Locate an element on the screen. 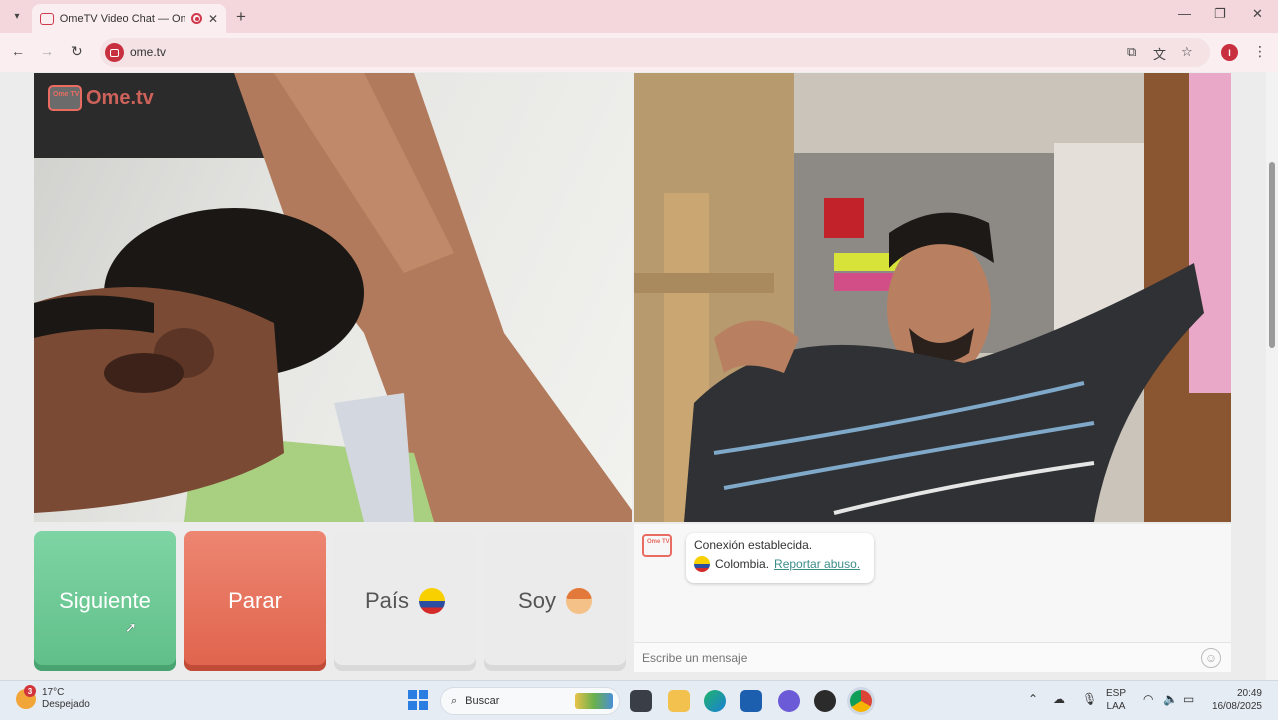 The height and width of the screenshot is (720, 1278). ometv-logo-text: Ome.tv is located at coordinates (120, 97).